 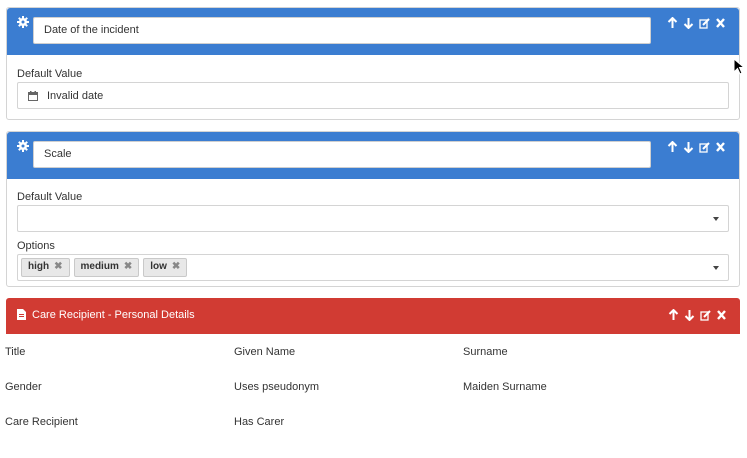 I want to click on field-body: Default Value Invalid date, so click(x=373, y=87).